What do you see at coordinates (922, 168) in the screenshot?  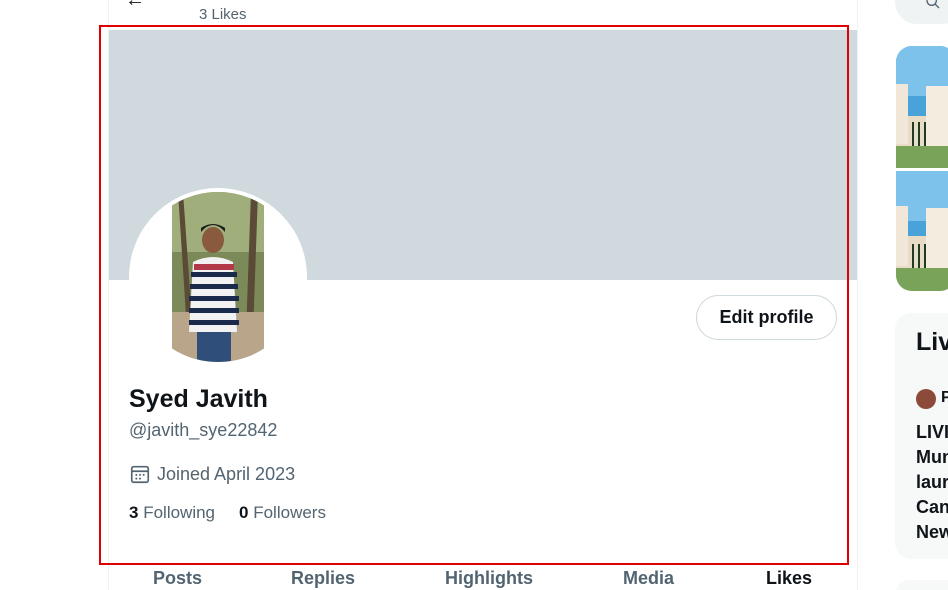 I see `media-preview-card` at bounding box center [922, 168].